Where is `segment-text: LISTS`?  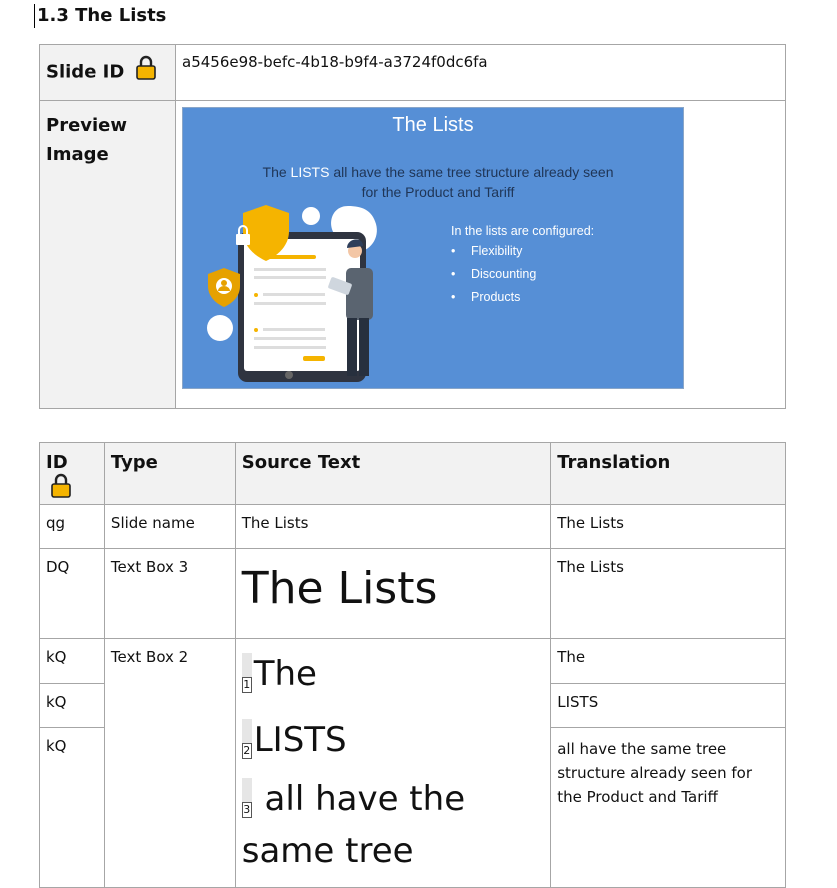
segment-text: LISTS is located at coordinates (300, 740).